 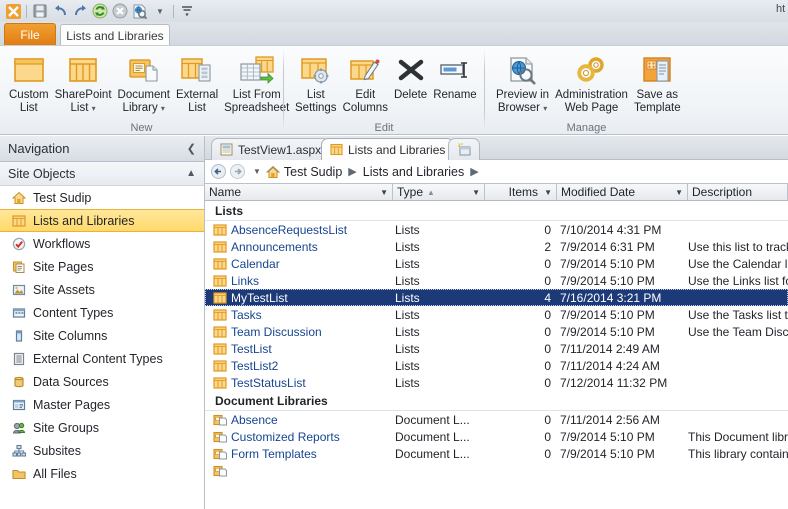 What do you see at coordinates (160, 11) in the screenshot?
I see `preview-dropdown-caret: ▼` at bounding box center [160, 11].